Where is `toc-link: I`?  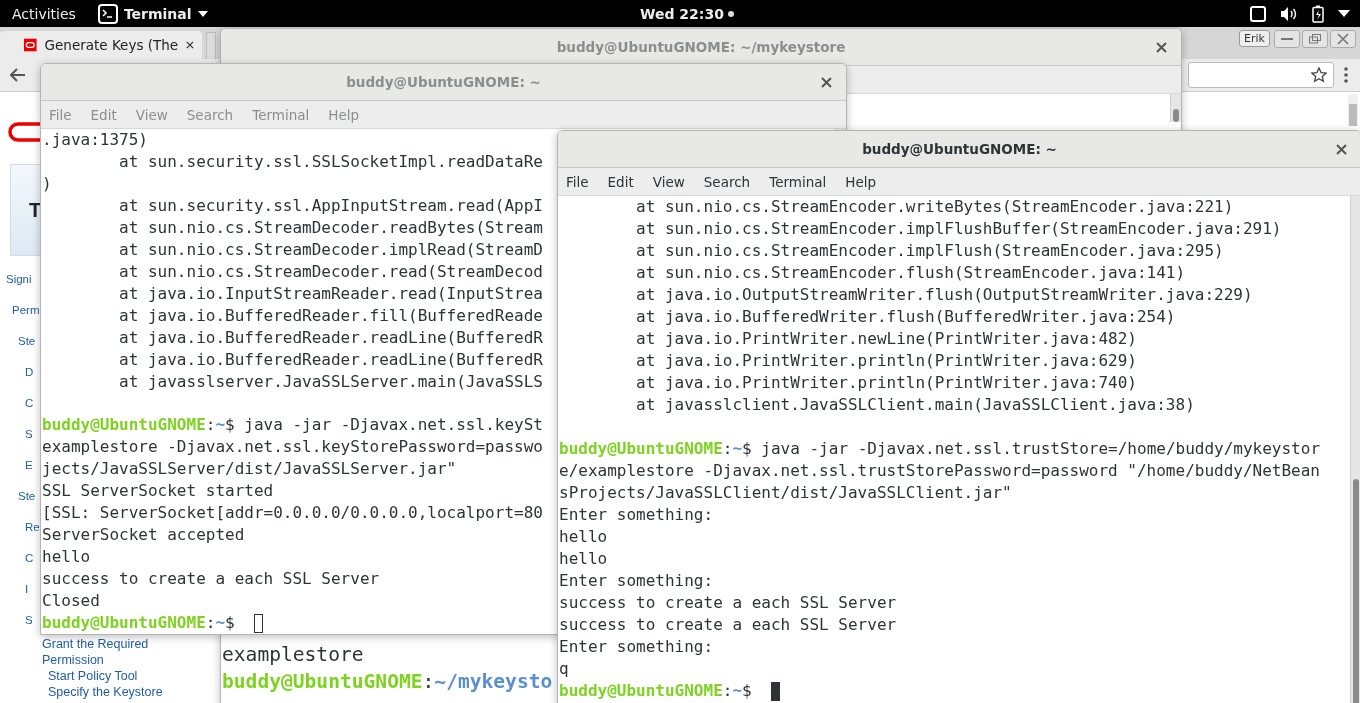
toc-link: I is located at coordinates (27, 589).